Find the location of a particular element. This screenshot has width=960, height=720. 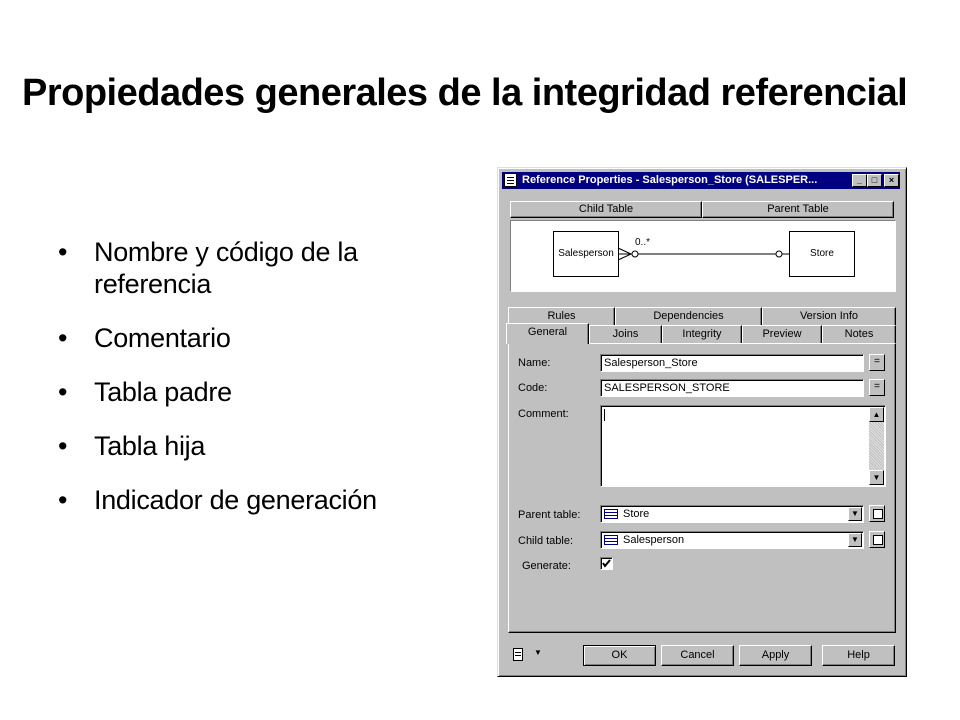

child-table-label: Child table: is located at coordinates (546, 541).